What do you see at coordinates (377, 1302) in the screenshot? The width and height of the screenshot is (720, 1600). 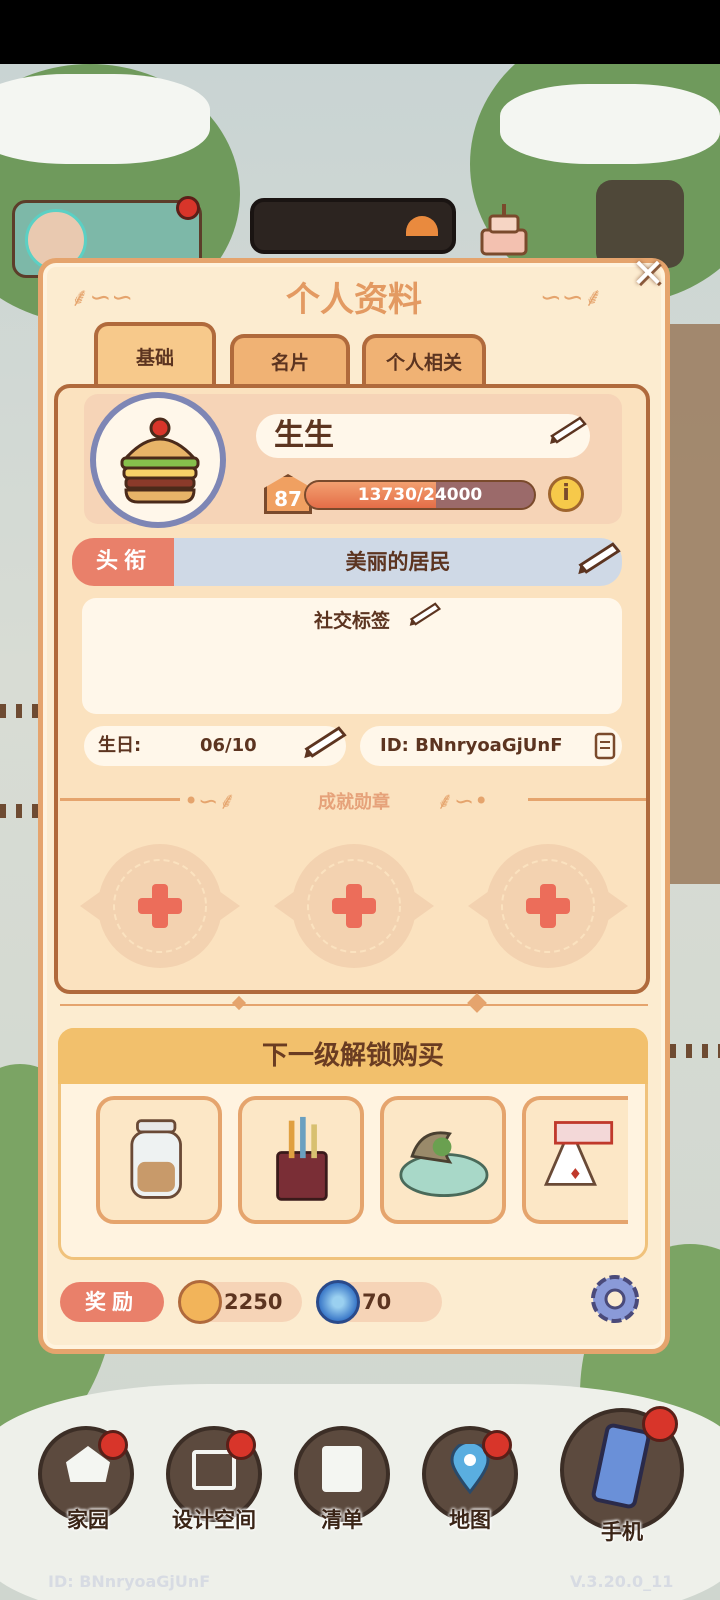 I see `gem-amount: 70` at bounding box center [377, 1302].